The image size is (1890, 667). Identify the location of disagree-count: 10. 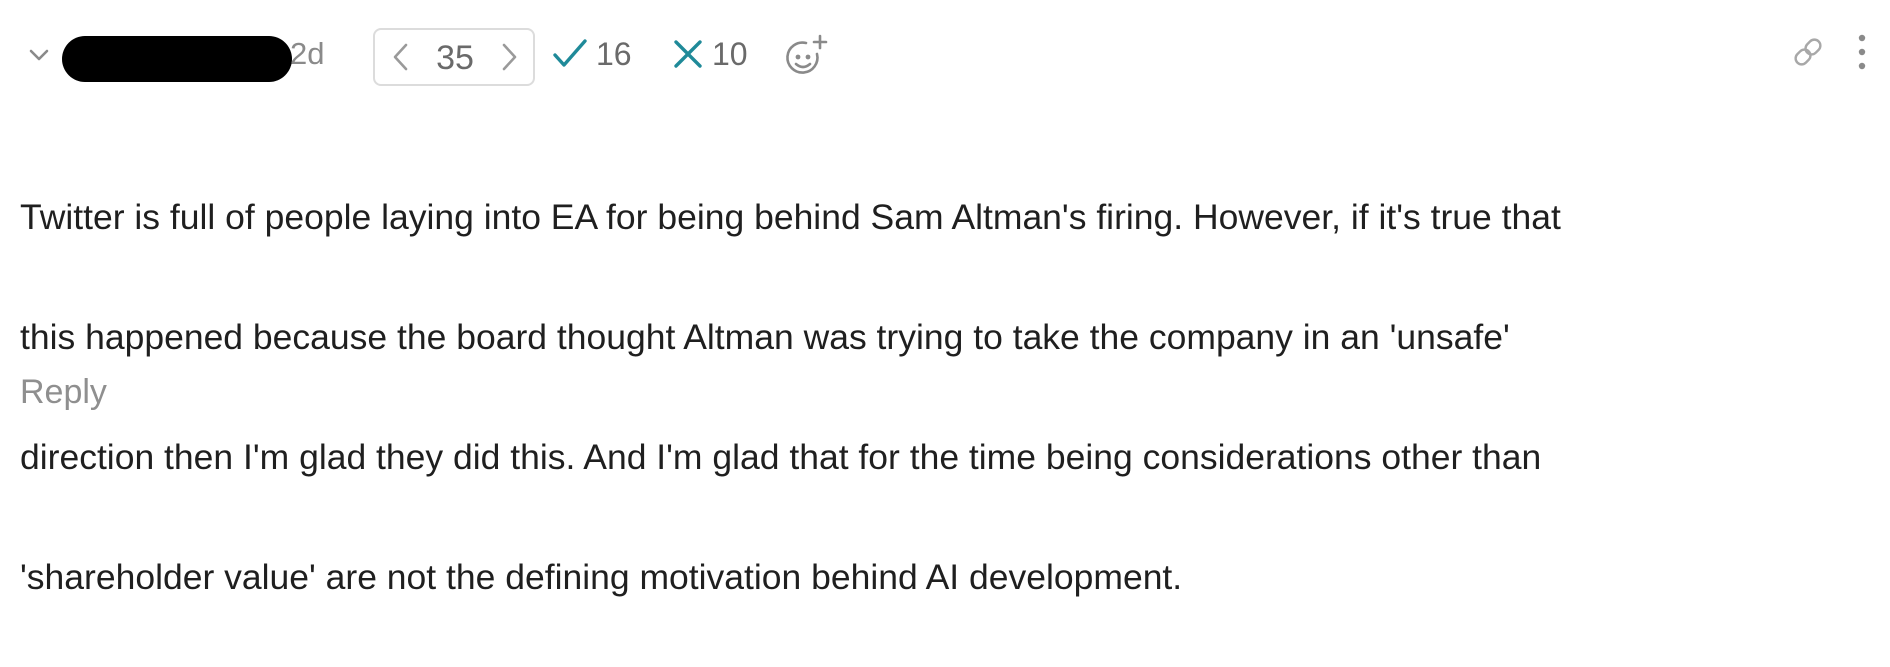
(730, 54).